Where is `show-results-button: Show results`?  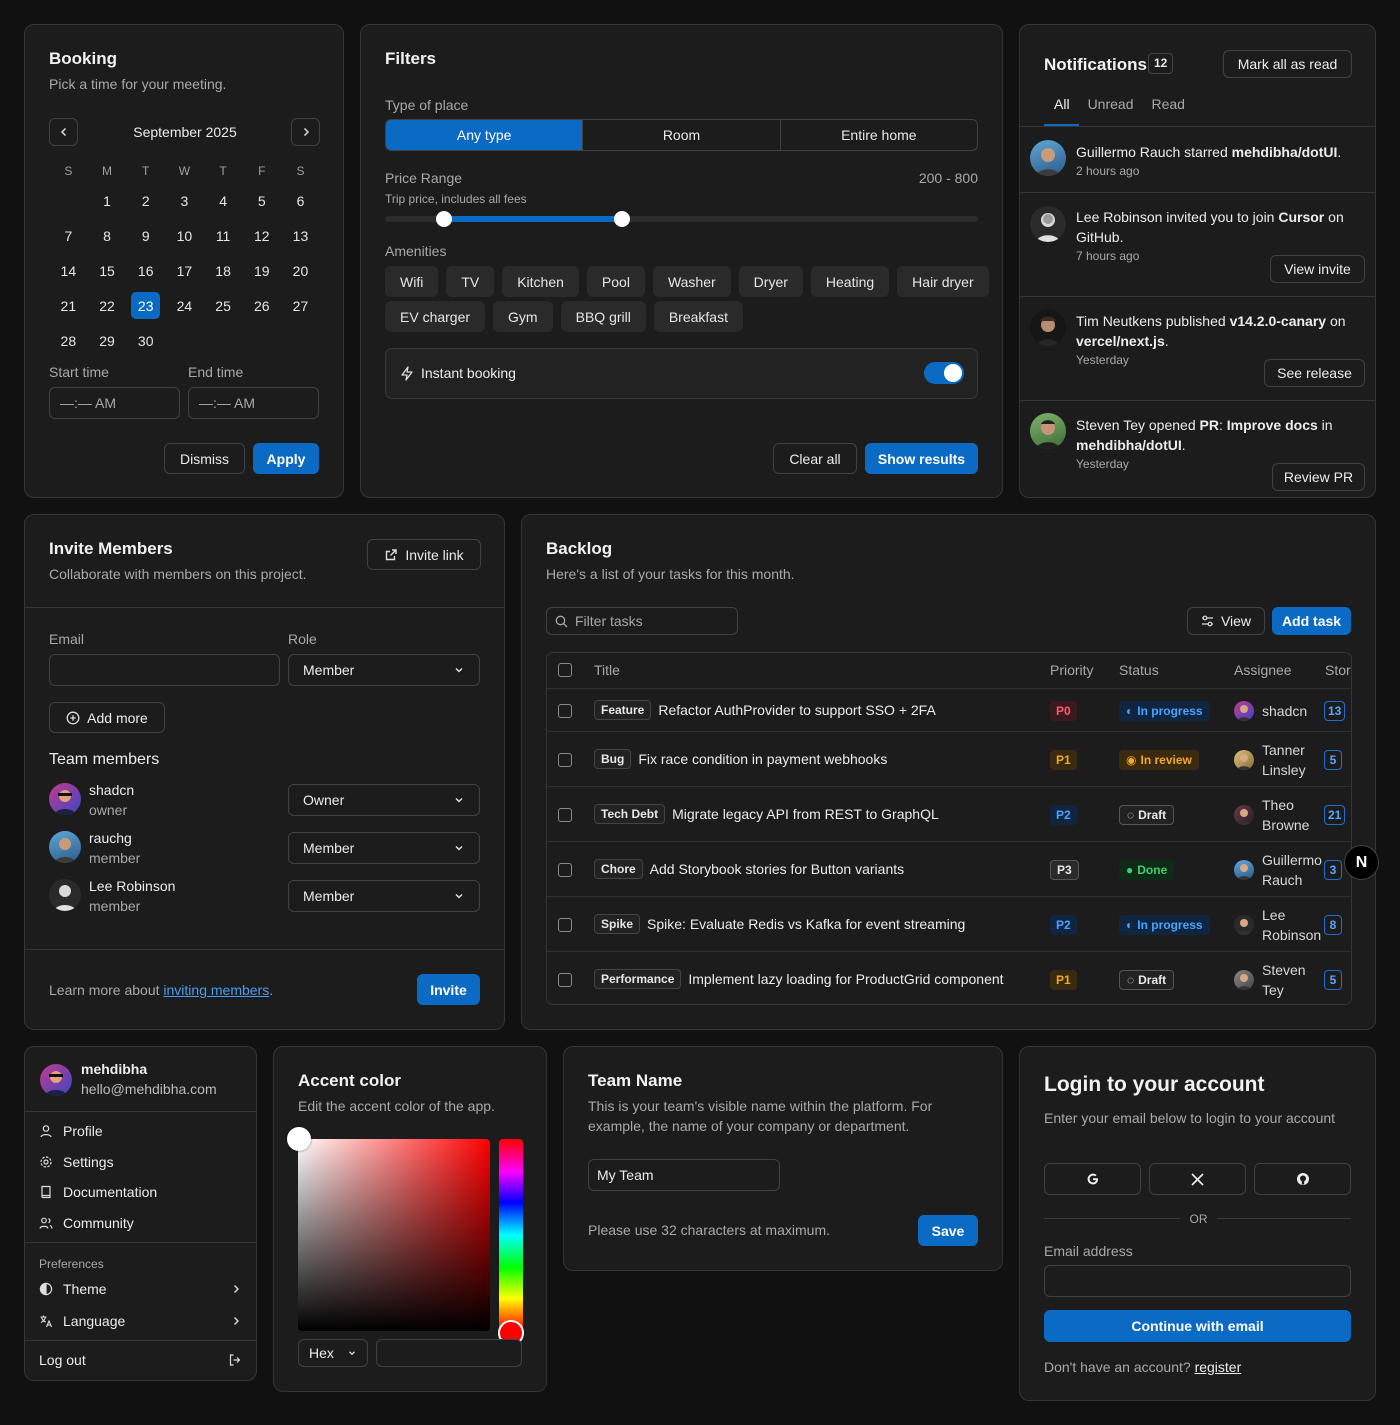
show-results-button: Show results is located at coordinates (921, 458).